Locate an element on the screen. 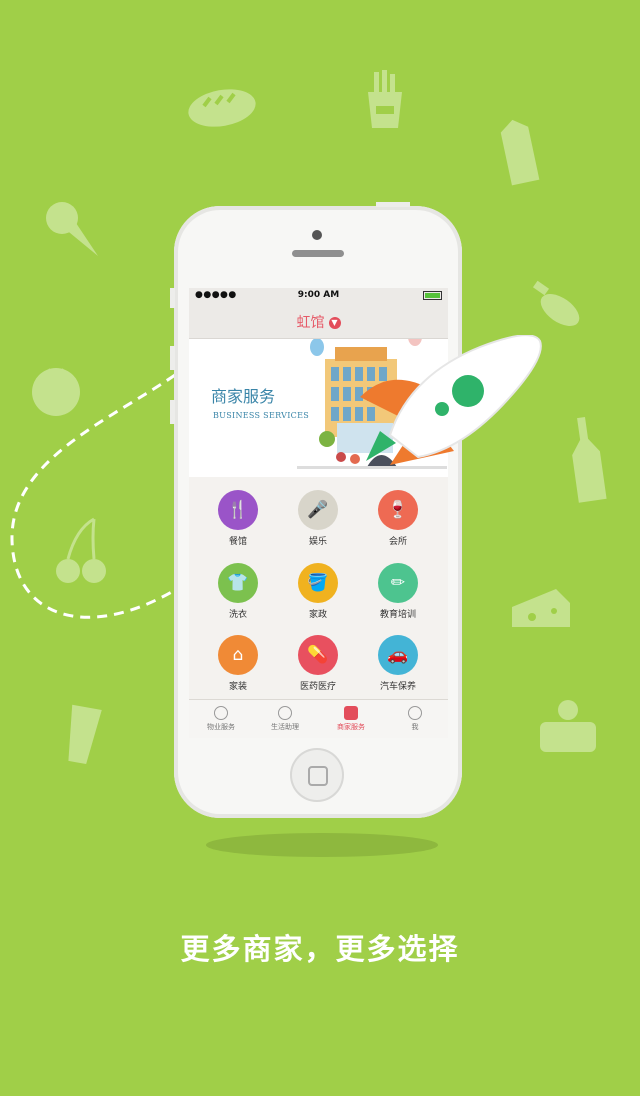 Image resolution: width=640 pixels, height=1096 pixels. category-restaurant: 🍴 餐馆 is located at coordinates (238, 518).